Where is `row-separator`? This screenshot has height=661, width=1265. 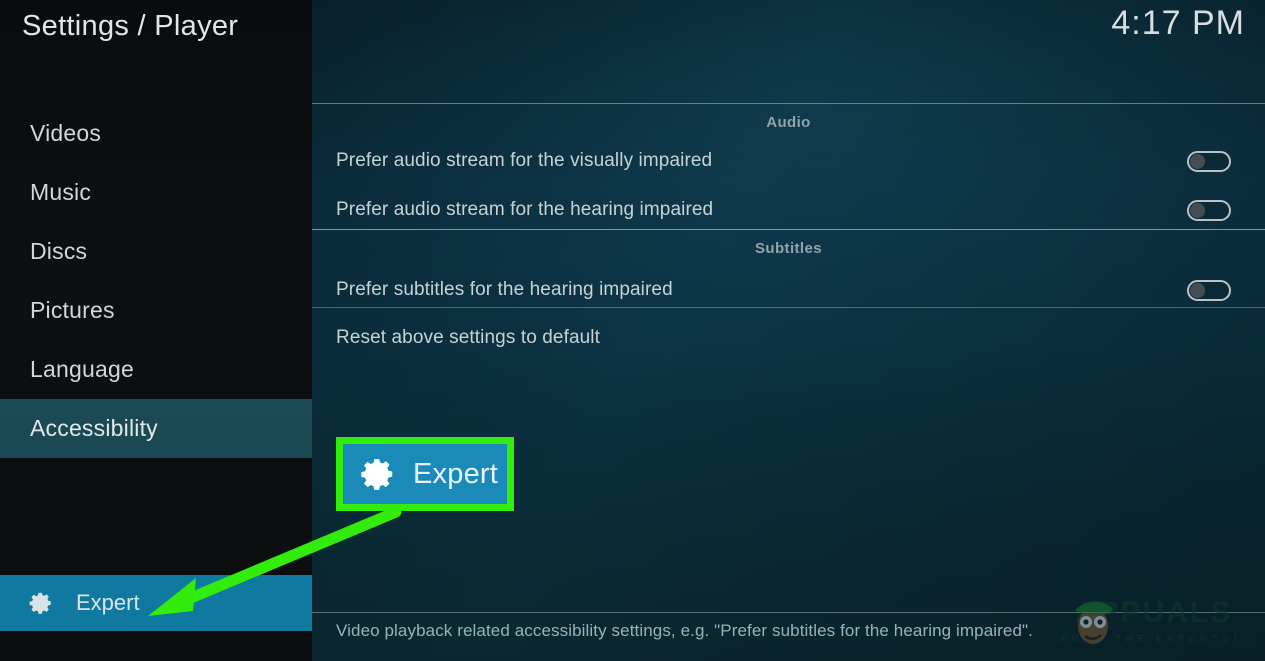 row-separator is located at coordinates (788, 307).